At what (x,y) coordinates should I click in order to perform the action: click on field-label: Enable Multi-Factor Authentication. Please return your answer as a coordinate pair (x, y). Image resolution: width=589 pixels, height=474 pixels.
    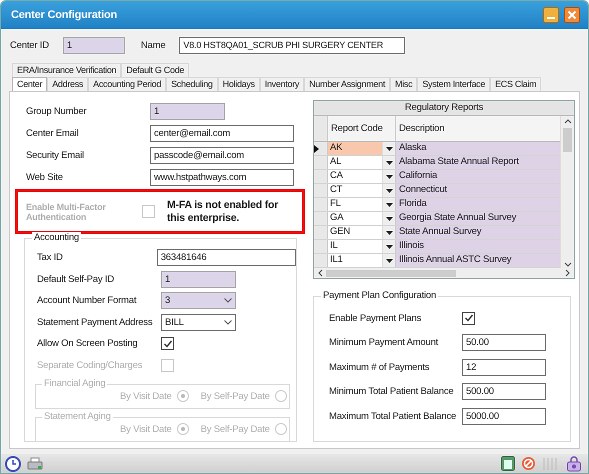
    Looking at the image, I should click on (66, 212).